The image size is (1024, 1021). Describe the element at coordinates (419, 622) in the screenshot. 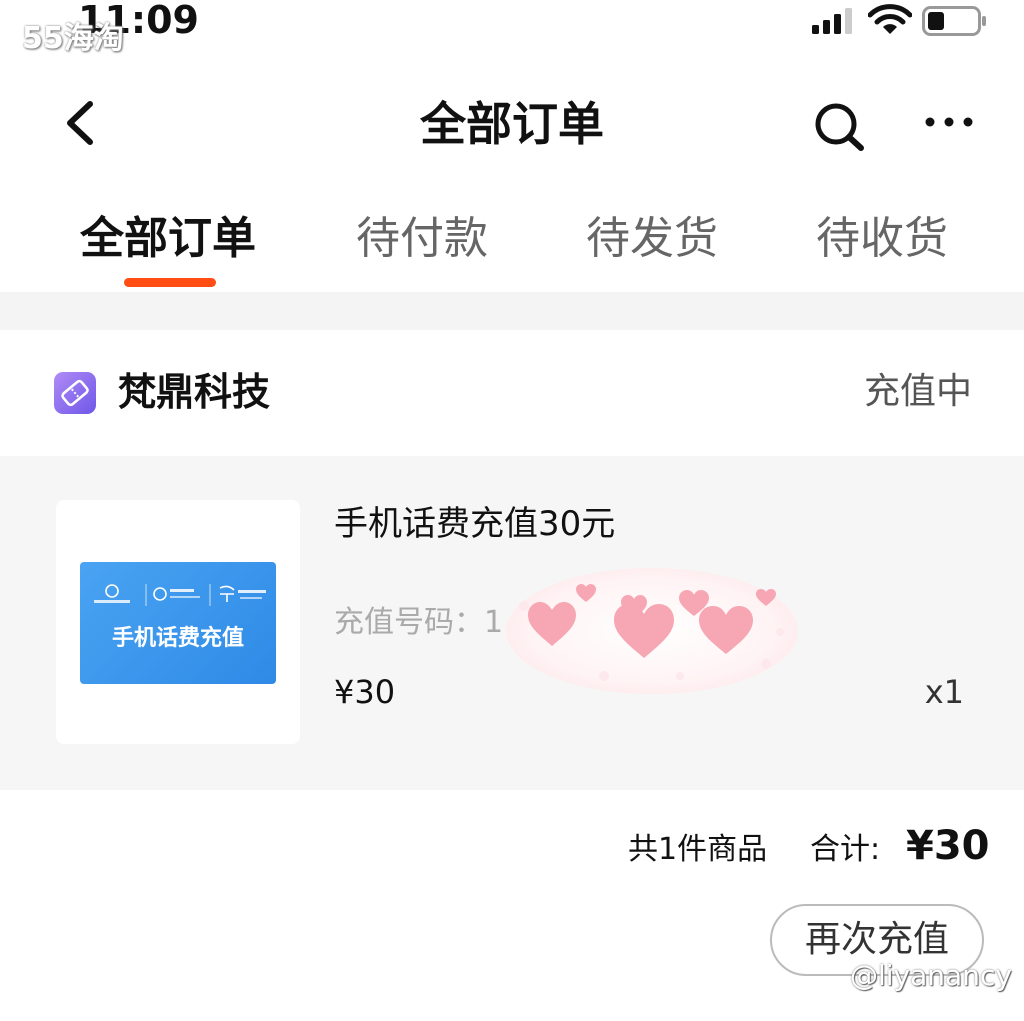

I see `recharge-number: 充值号码：1` at that location.